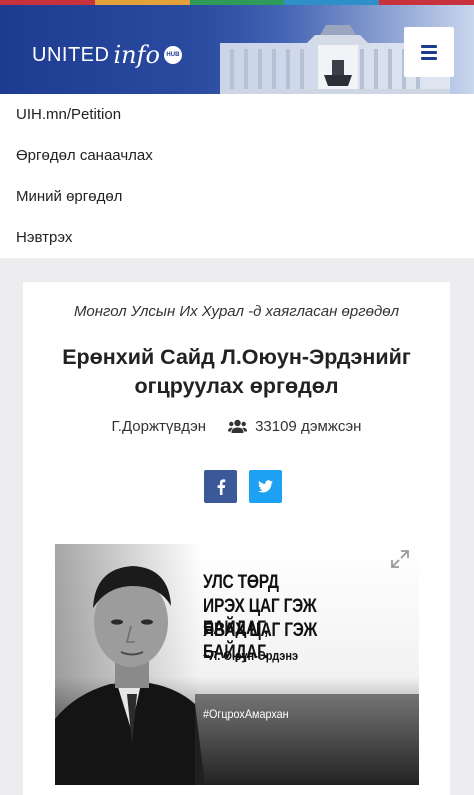 The image size is (474, 795). What do you see at coordinates (159, 426) in the screenshot?
I see `petition-author: Г.Доржтүвдэн` at bounding box center [159, 426].